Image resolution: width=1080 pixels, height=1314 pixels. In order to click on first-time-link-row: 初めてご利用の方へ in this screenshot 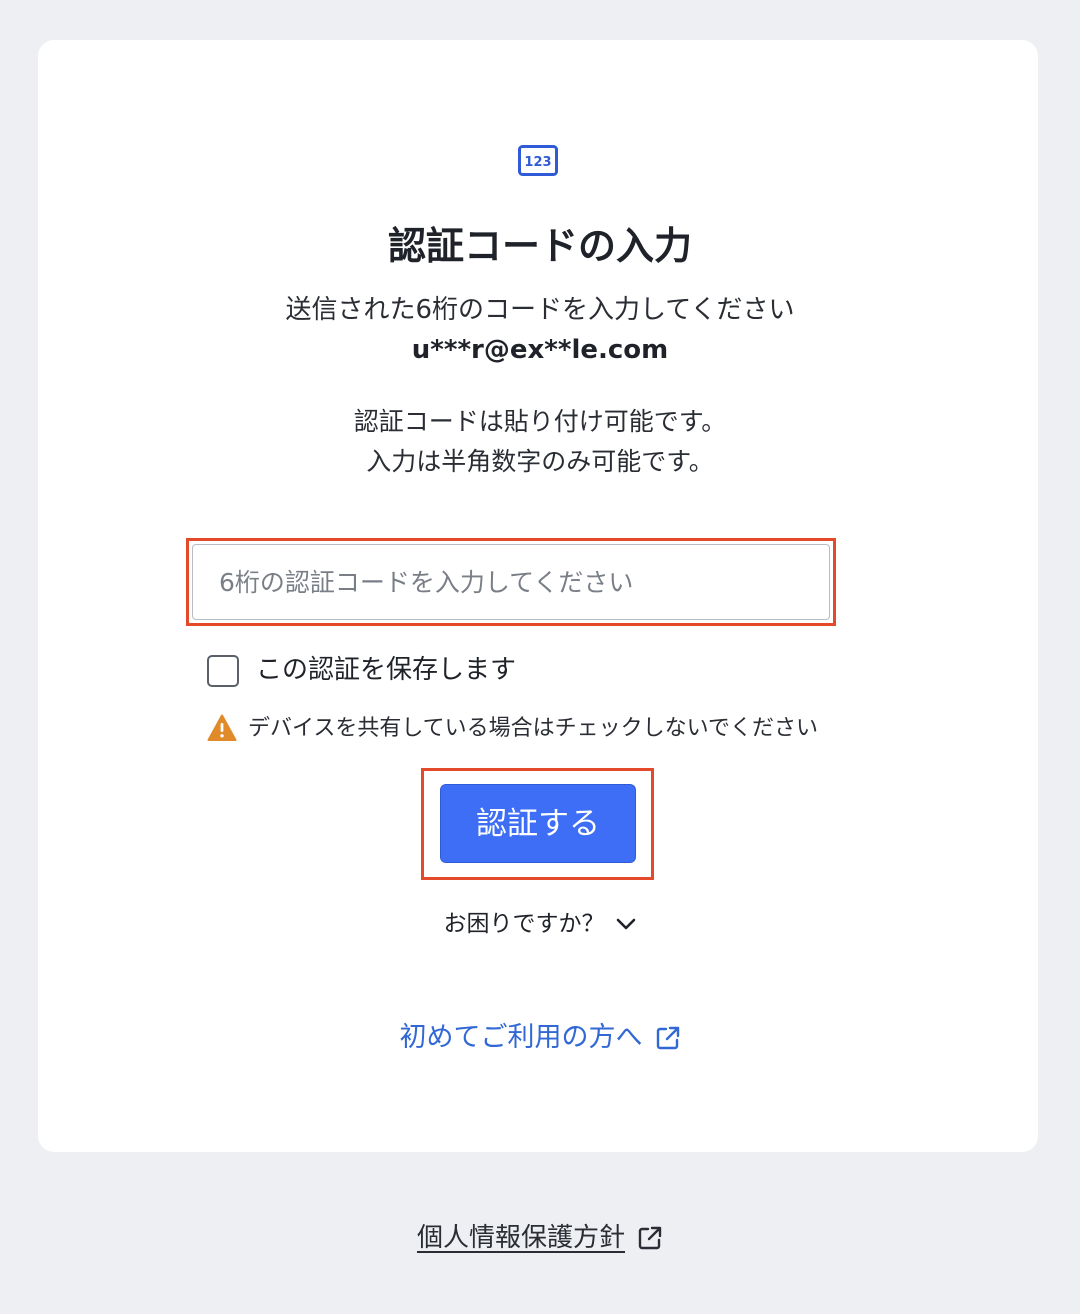, I will do `click(540, 1038)`.